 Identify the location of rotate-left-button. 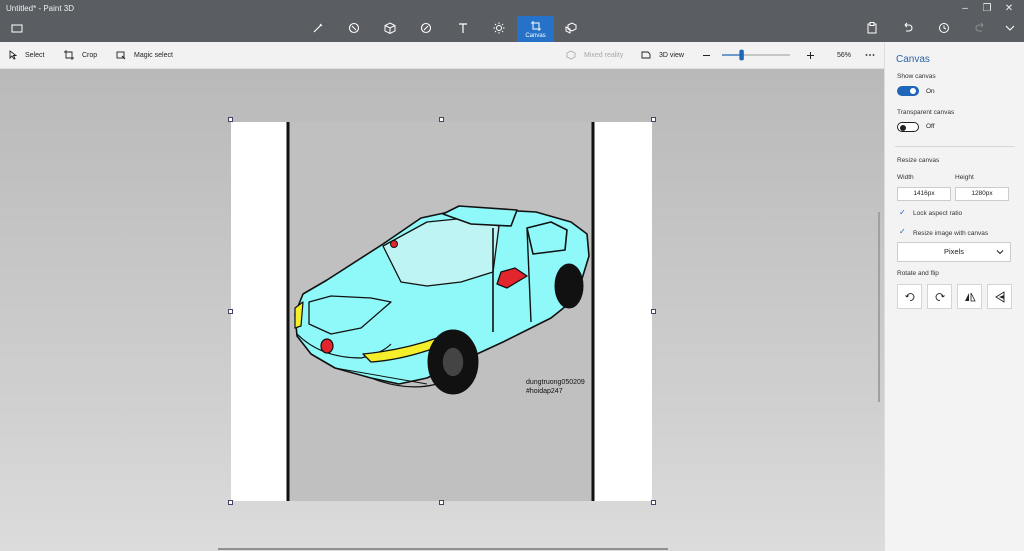
(909, 296).